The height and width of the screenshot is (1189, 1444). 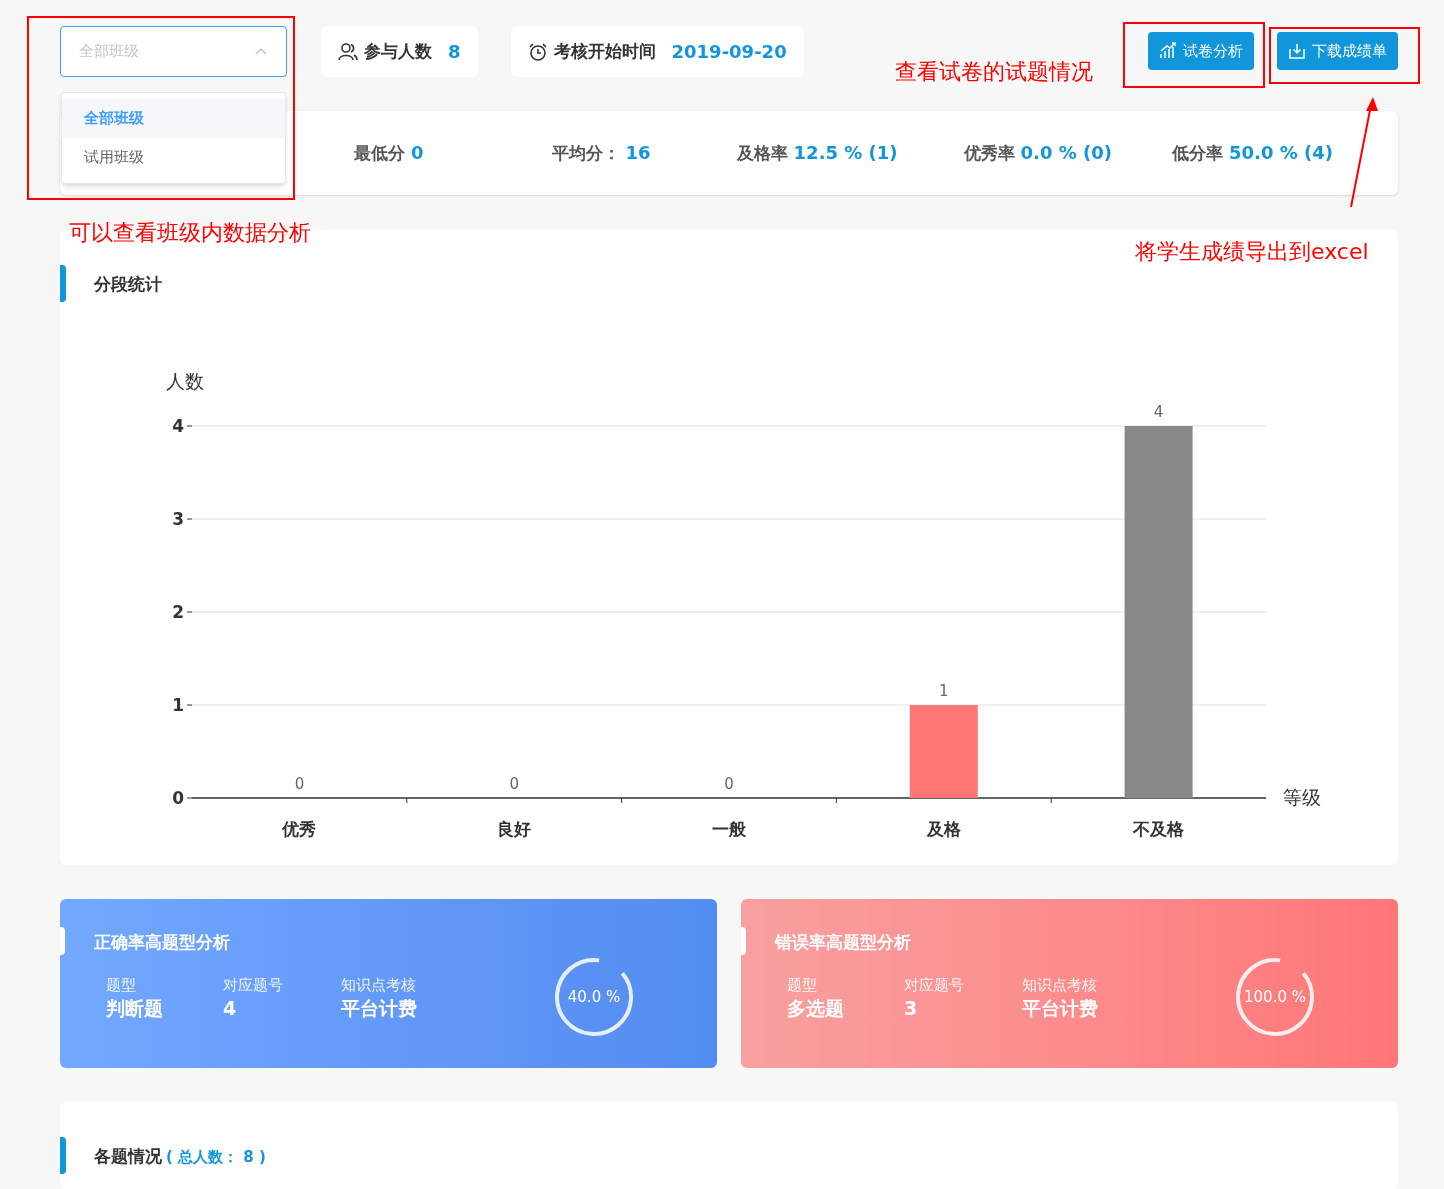 I want to click on dropdown-option: 全部班级, so click(x=173, y=118).